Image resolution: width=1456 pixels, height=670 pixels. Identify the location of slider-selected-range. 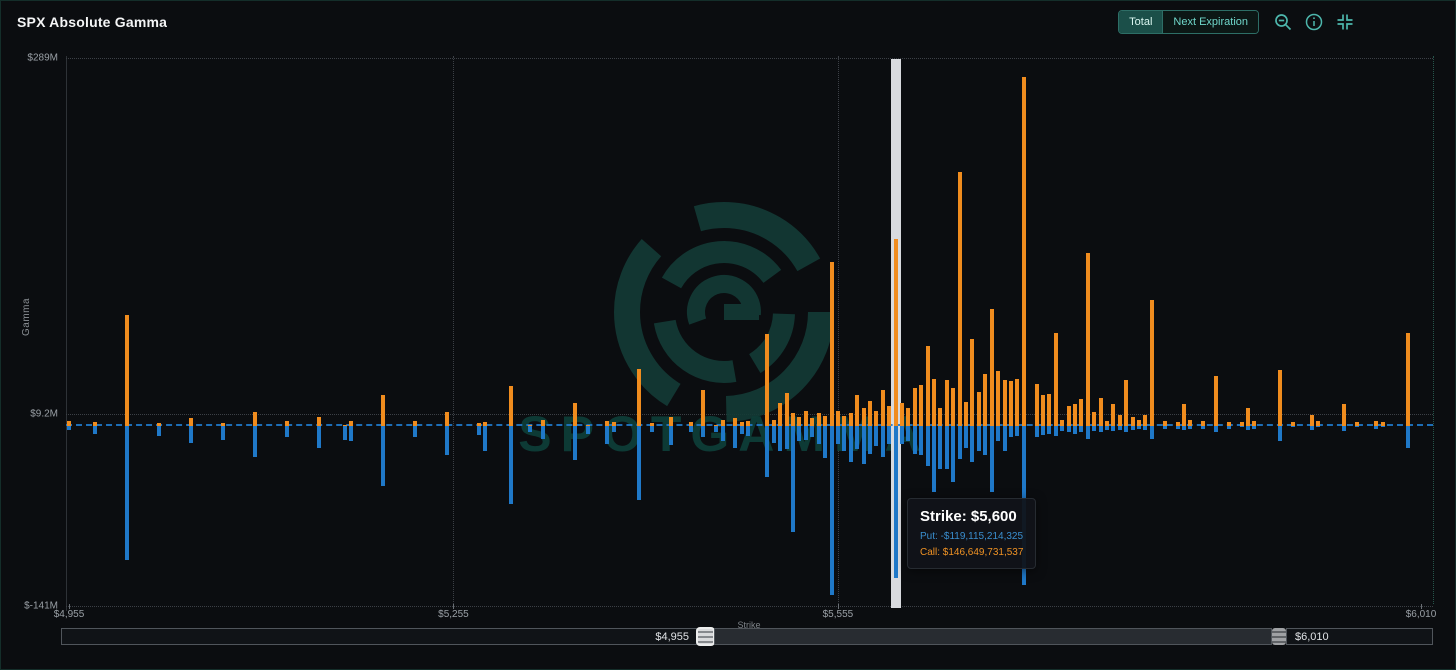
(993, 636).